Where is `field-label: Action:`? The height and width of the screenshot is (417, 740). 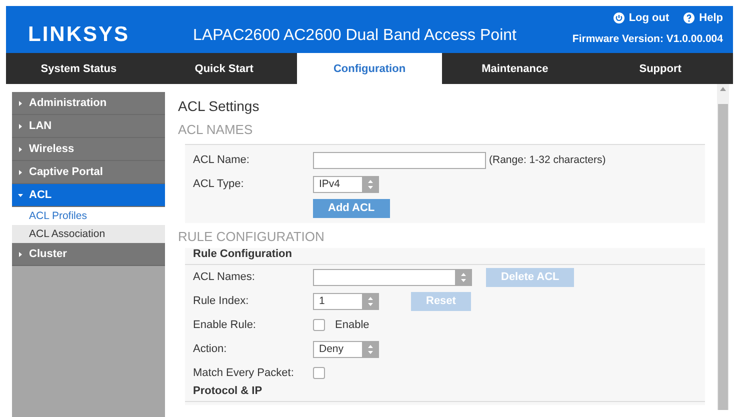
field-label: Action: is located at coordinates (210, 349).